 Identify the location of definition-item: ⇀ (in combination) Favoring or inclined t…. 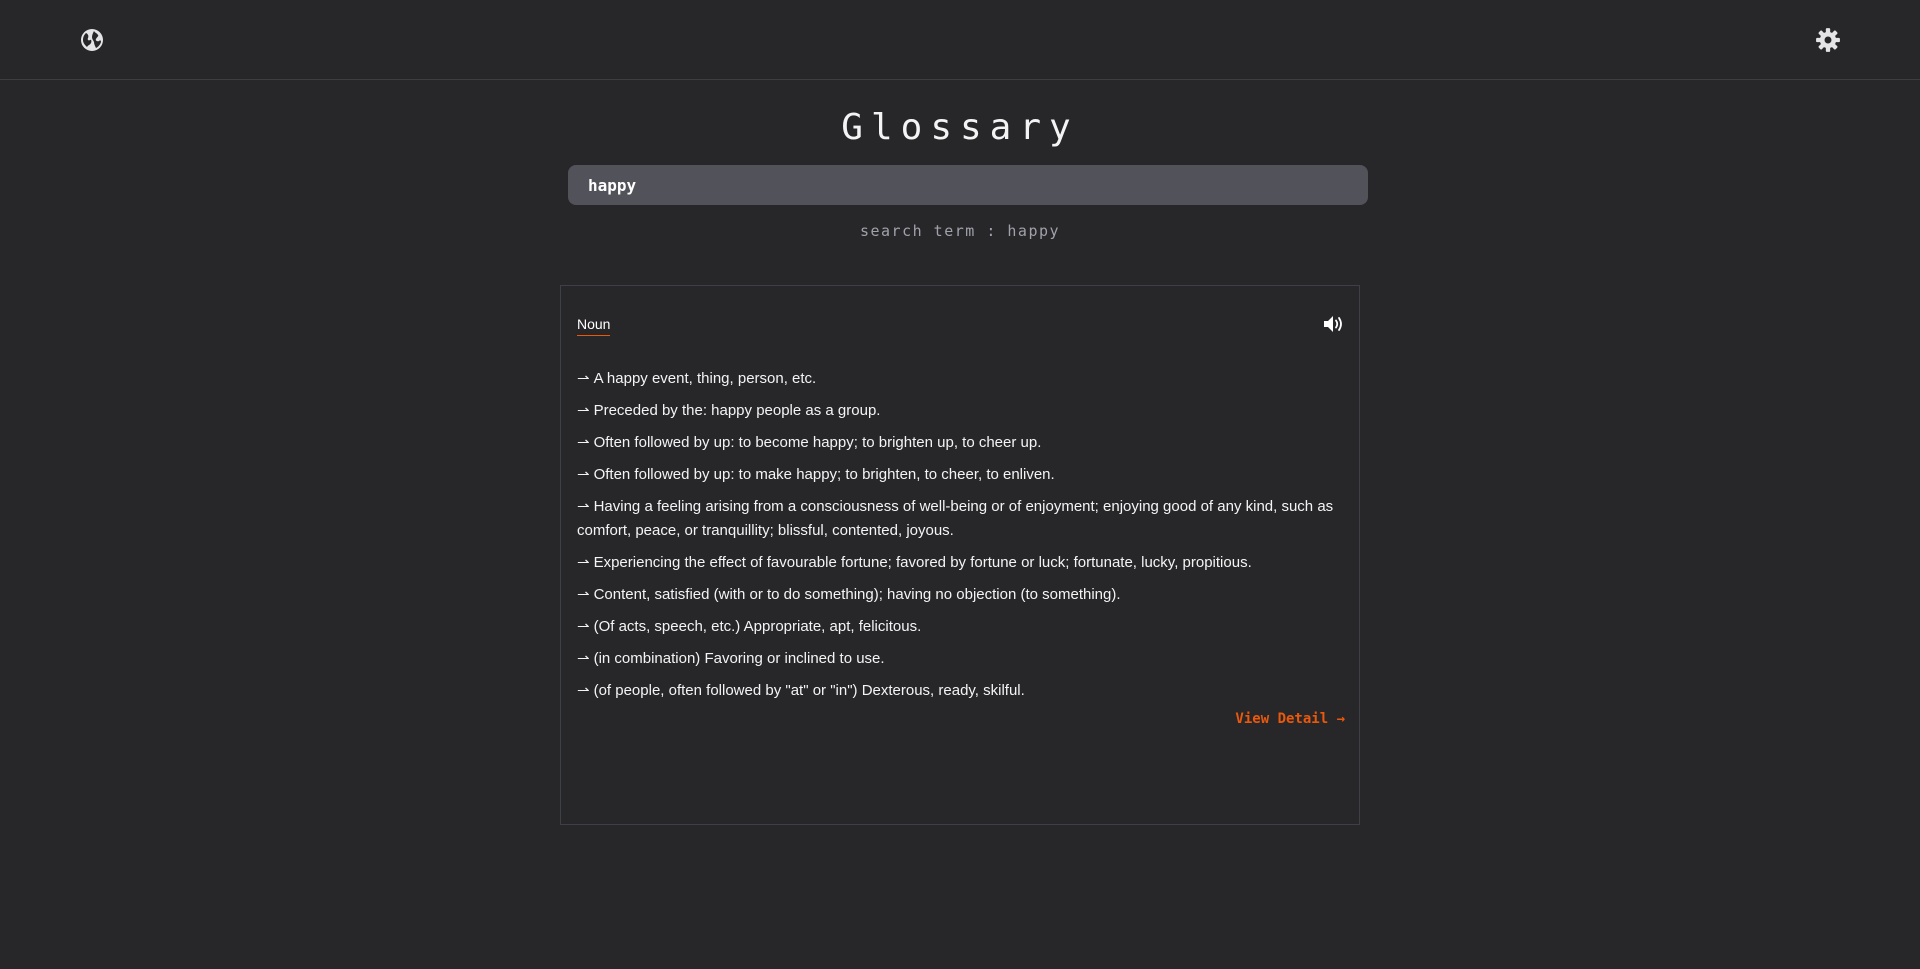
(963, 659).